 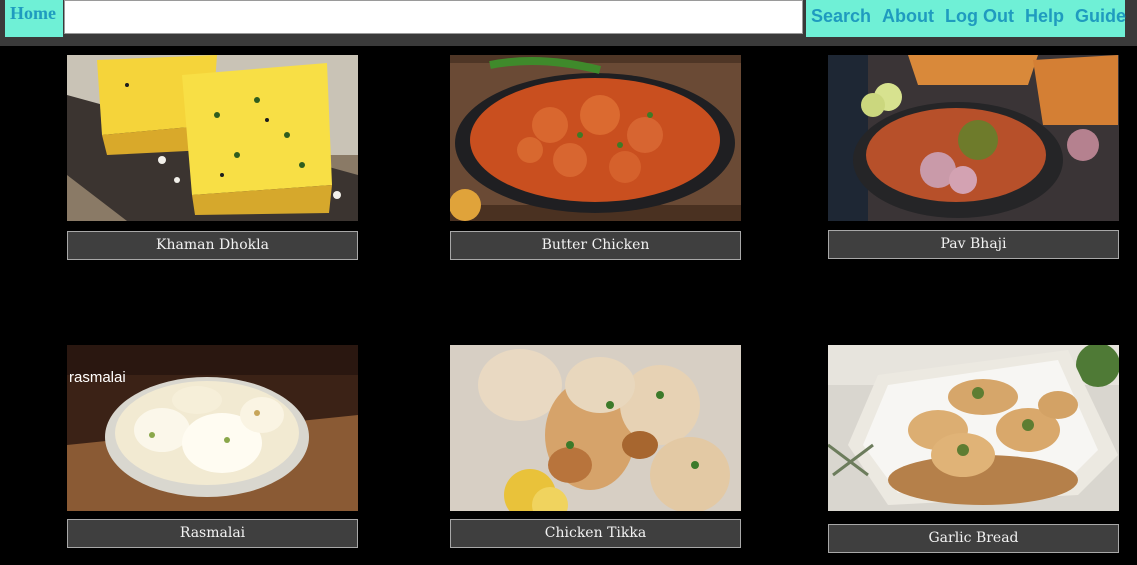 I want to click on chicken-tikka-photo, so click(x=595, y=428).